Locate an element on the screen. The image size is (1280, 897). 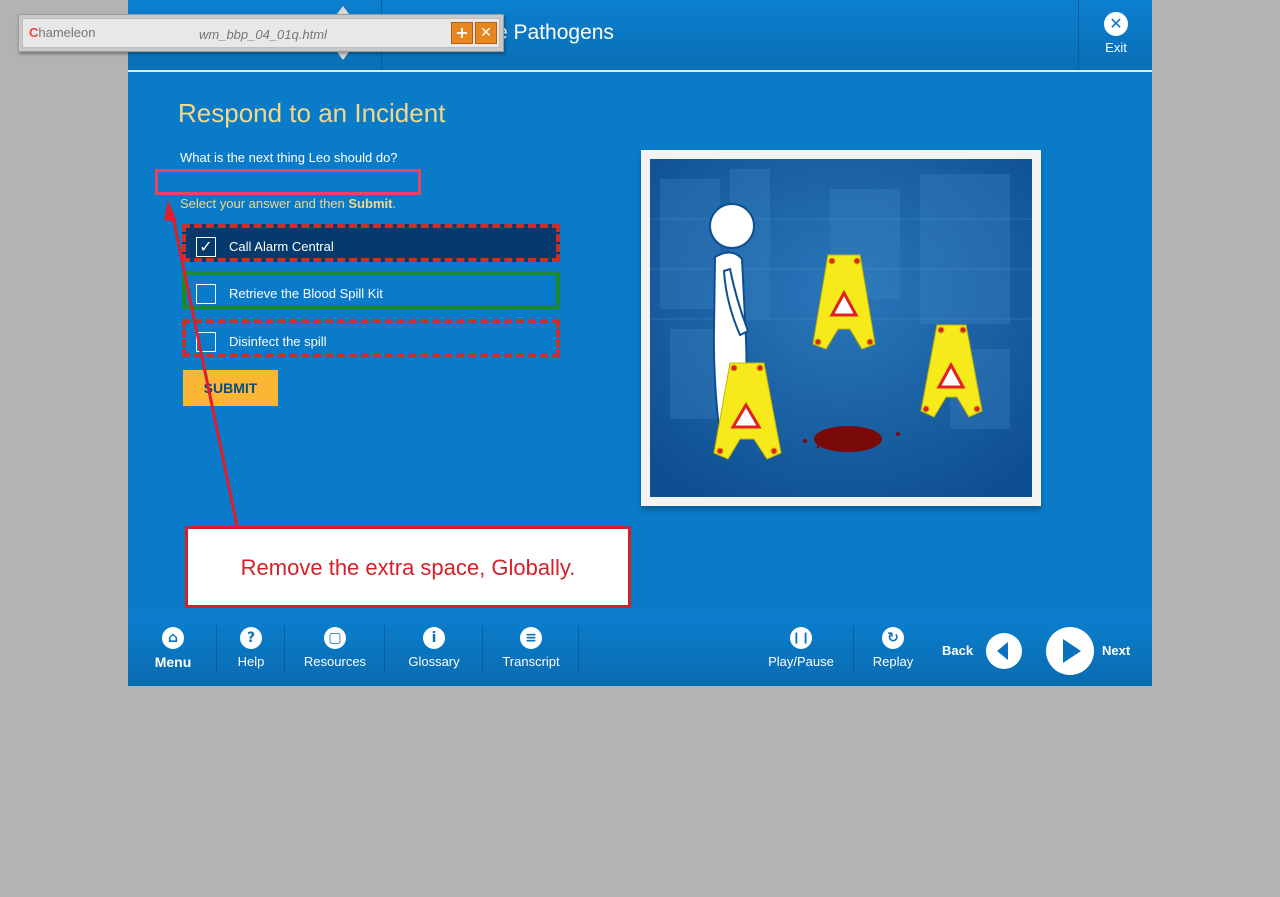
glossary-button: i Glossary is located at coordinates (434, 648).